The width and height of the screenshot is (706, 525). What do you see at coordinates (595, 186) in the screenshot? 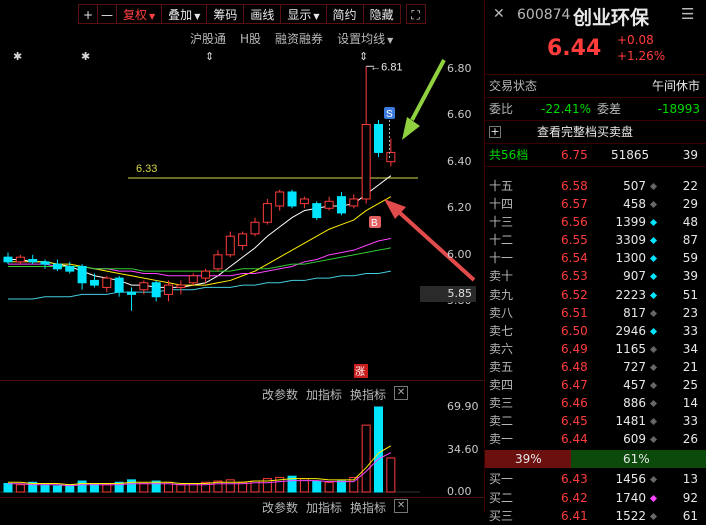
I see `asks-row: 十五 6.58 507 22` at bounding box center [595, 186].